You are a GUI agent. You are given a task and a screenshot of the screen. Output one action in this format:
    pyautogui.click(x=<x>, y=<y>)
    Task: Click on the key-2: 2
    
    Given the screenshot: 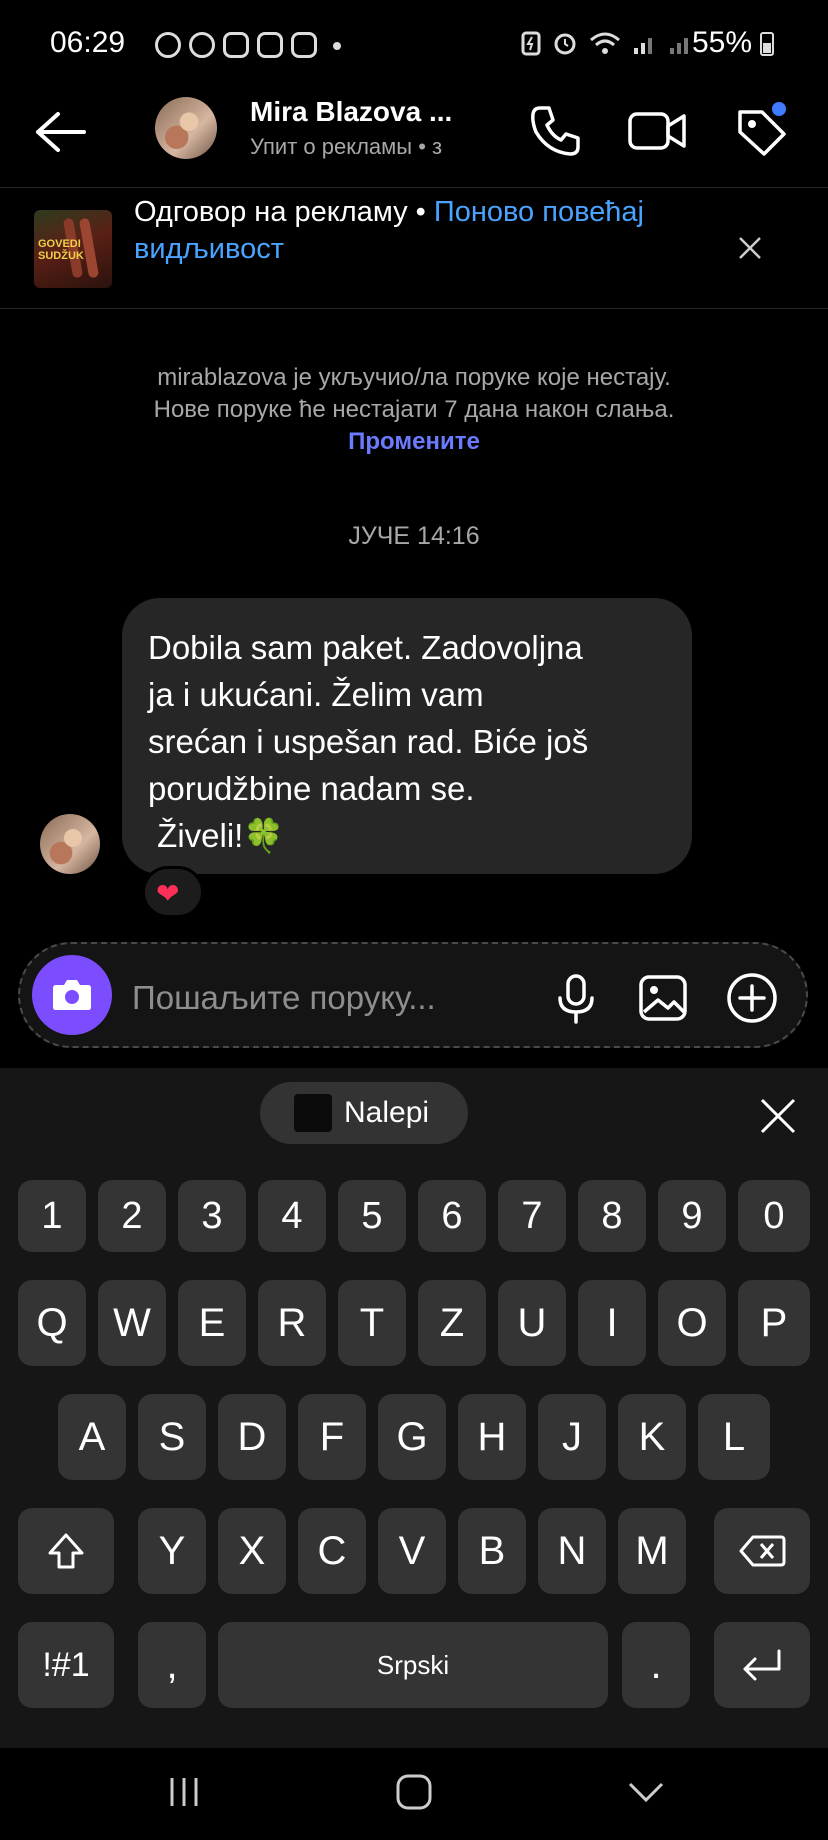 What is the action you would take?
    pyautogui.click(x=132, y=1216)
    